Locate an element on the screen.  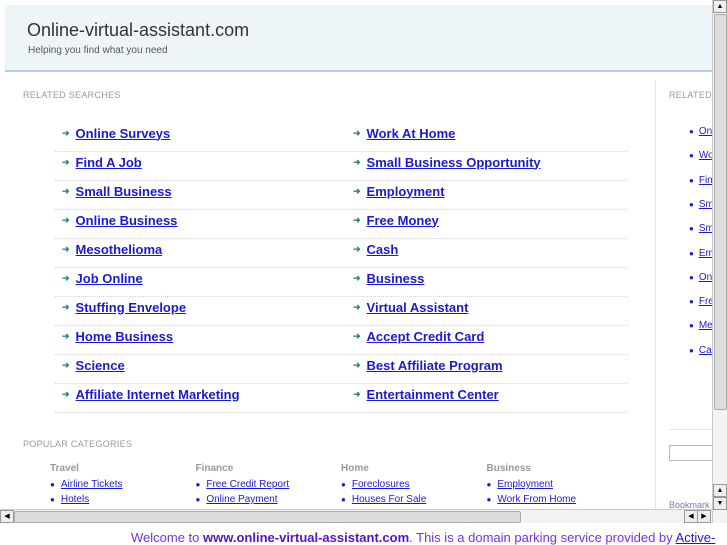
bookmark-link: Bookmark is located at coordinates (689, 504).